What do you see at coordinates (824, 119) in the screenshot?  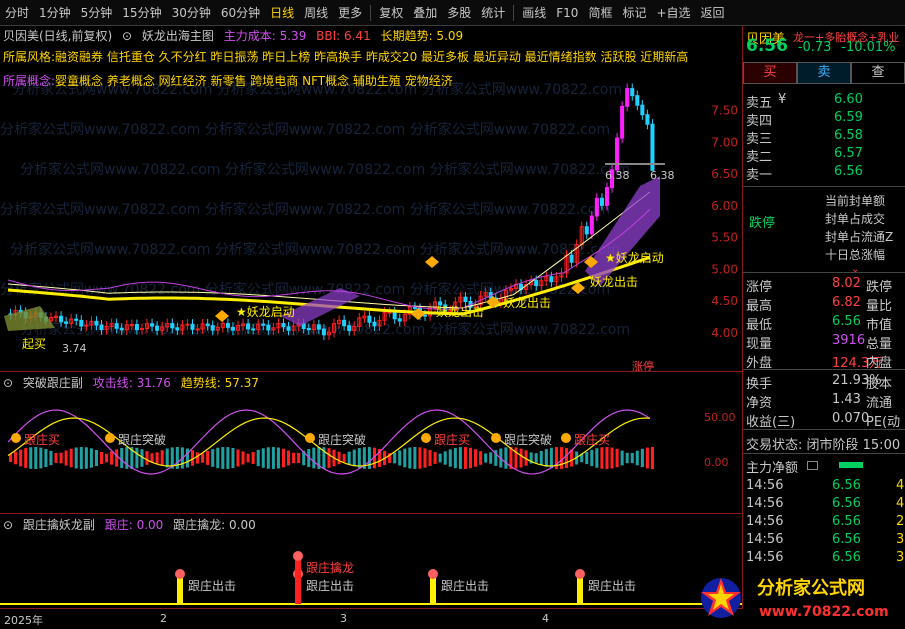 I see `ask-row: 卖四 6.59` at bounding box center [824, 119].